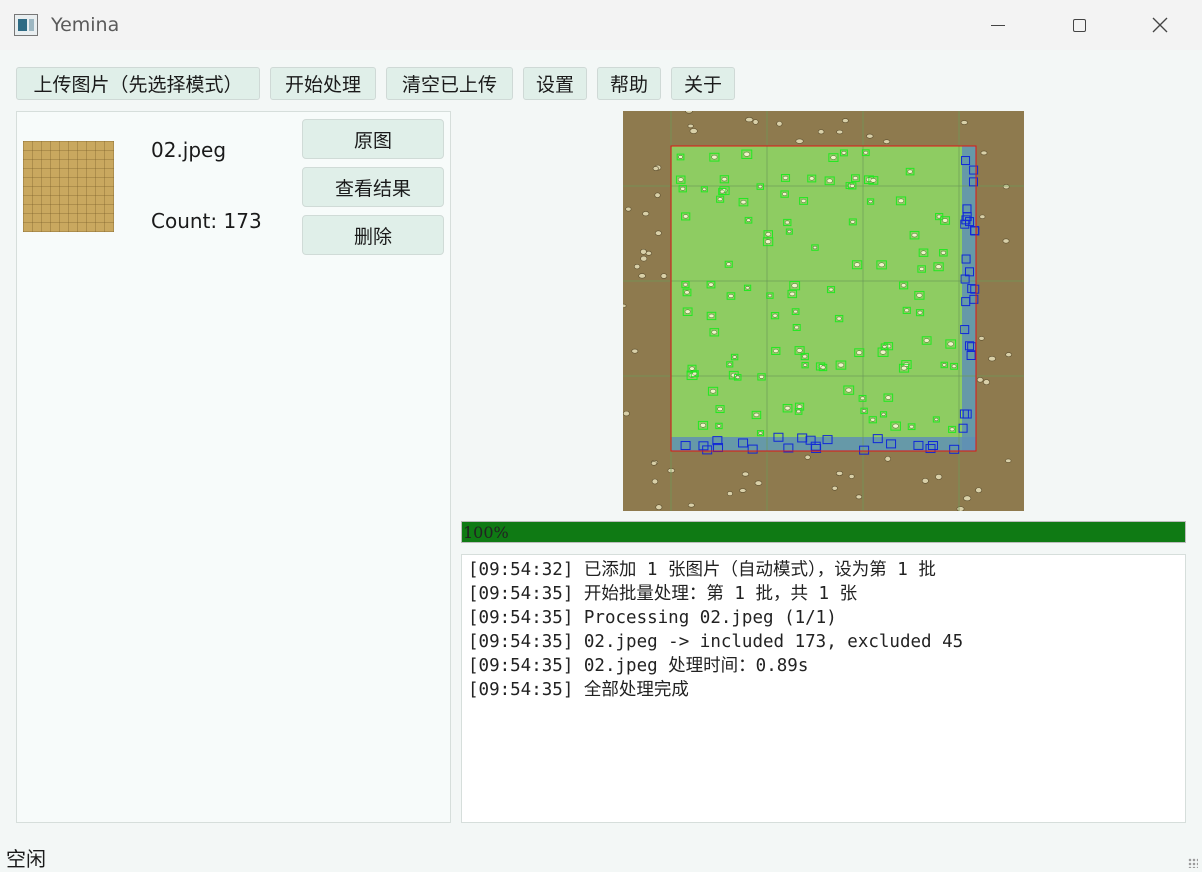 The height and width of the screenshot is (872, 1202). What do you see at coordinates (373, 139) in the screenshot?
I see `view-original-button: 原图` at bounding box center [373, 139].